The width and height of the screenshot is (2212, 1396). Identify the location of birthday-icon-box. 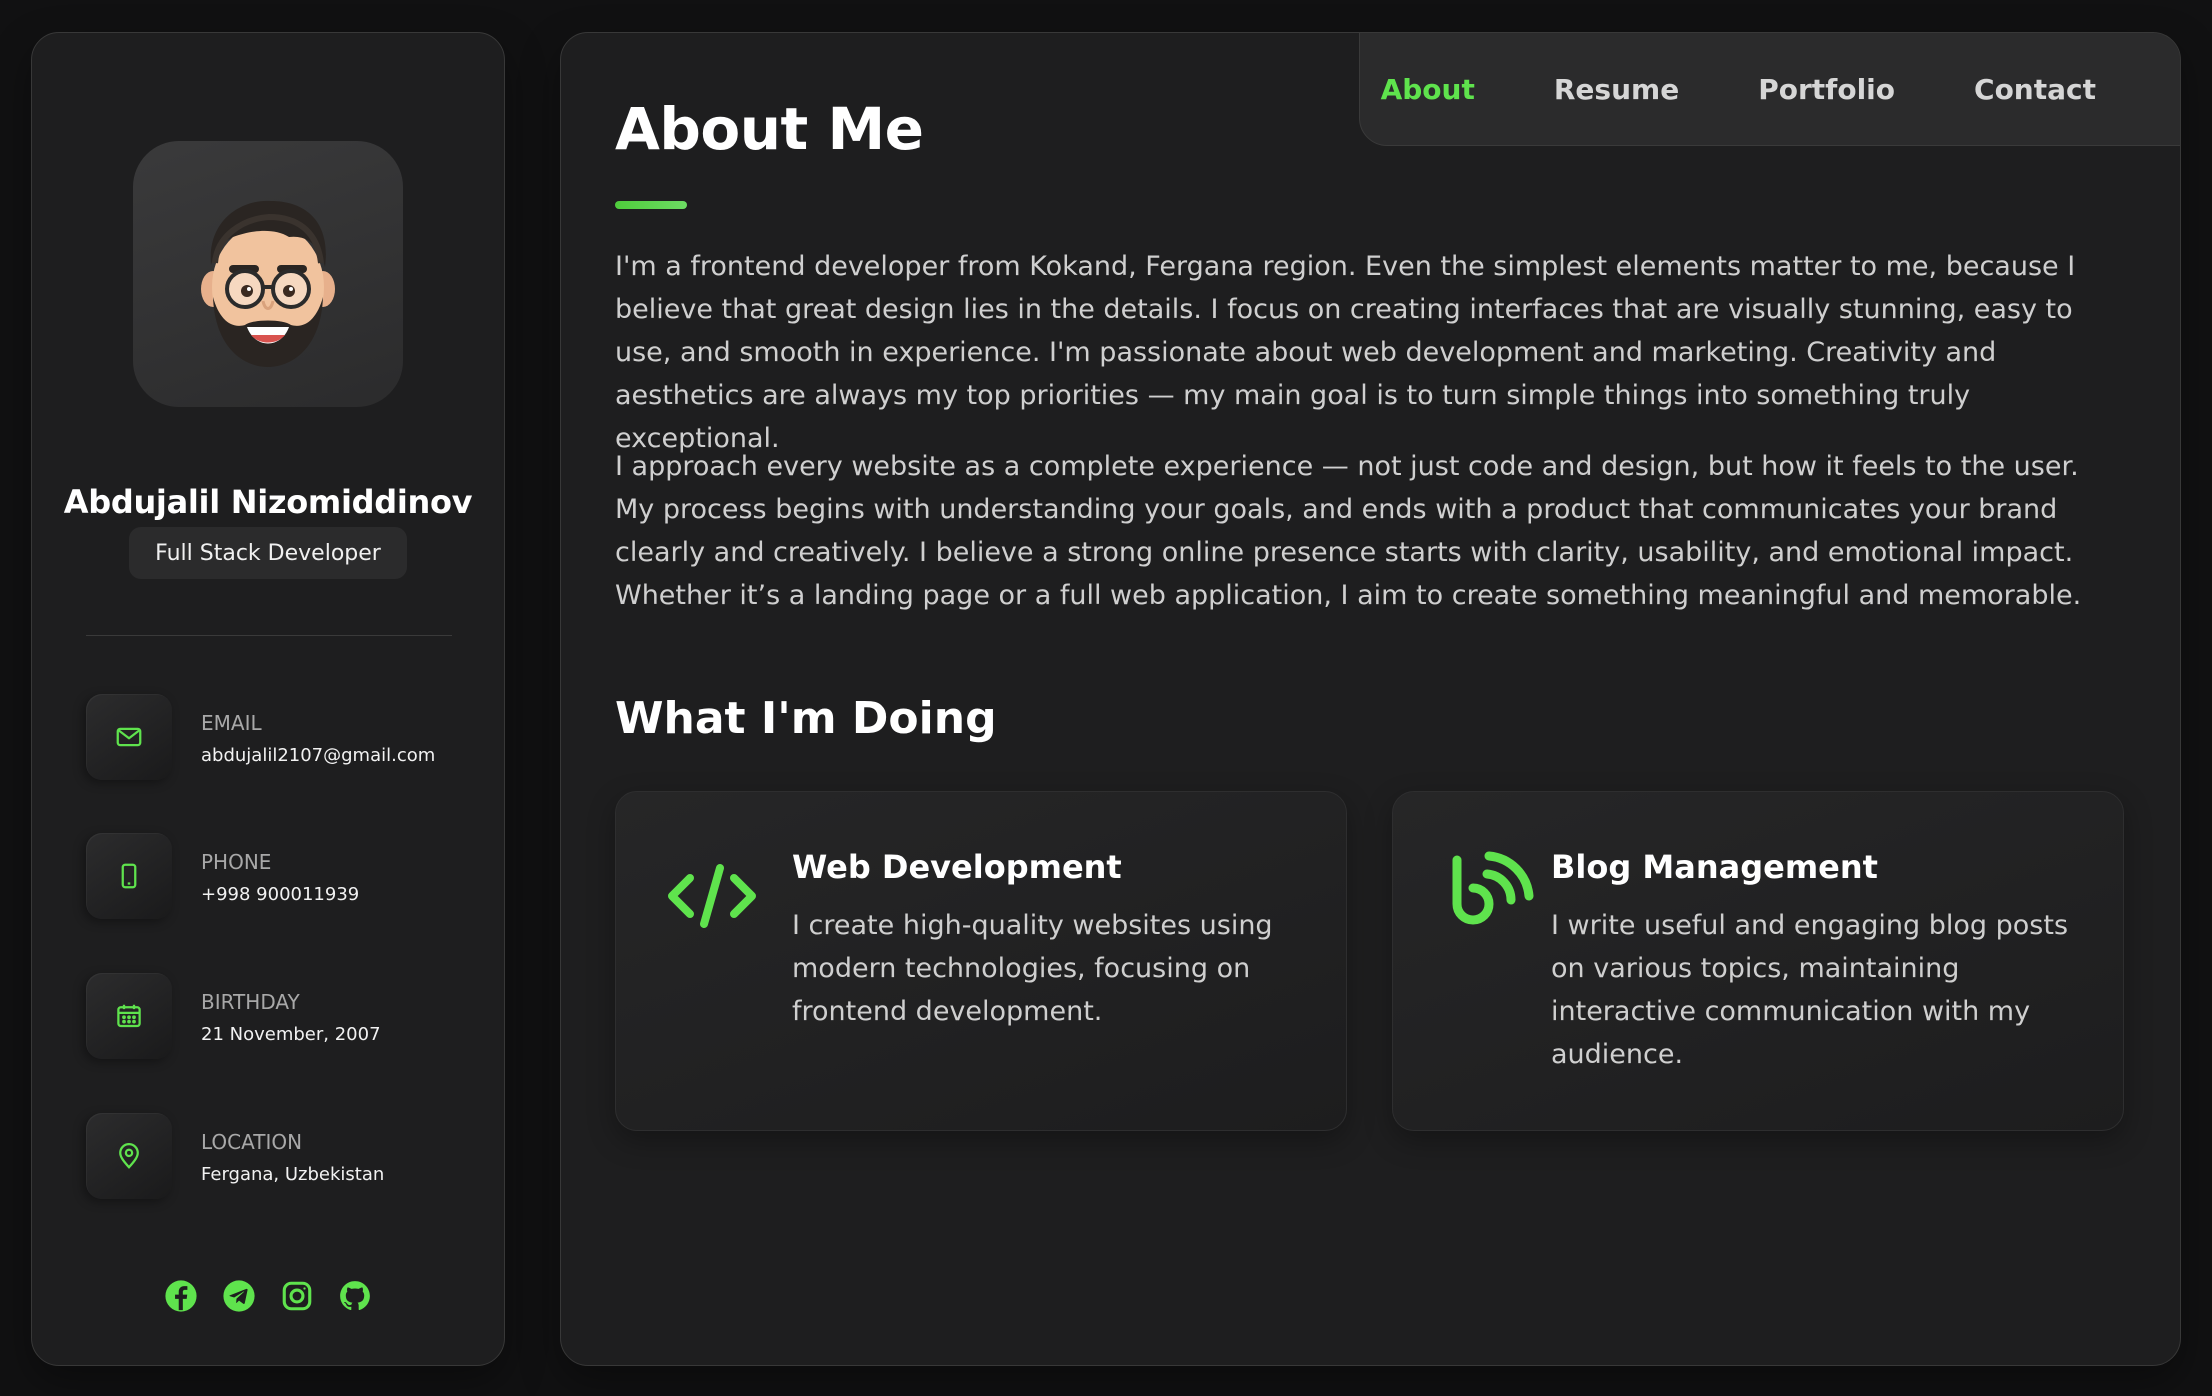
(129, 1016).